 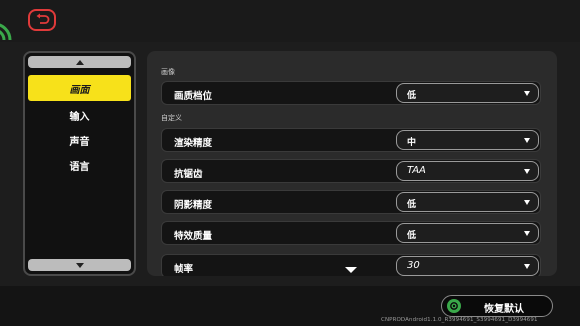 What do you see at coordinates (467, 171) in the screenshot?
I see `anti-aliasing-dropdown: TAA` at bounding box center [467, 171].